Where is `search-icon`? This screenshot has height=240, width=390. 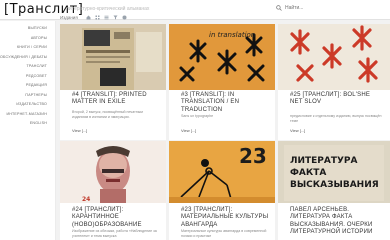 search-icon is located at coordinates (279, 8).